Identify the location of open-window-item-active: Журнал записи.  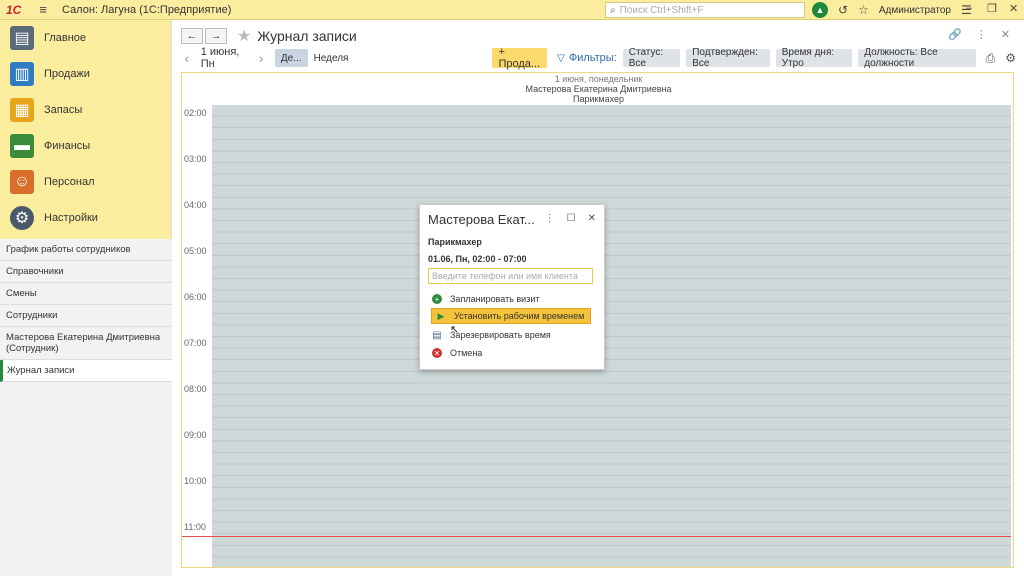
(86, 371).